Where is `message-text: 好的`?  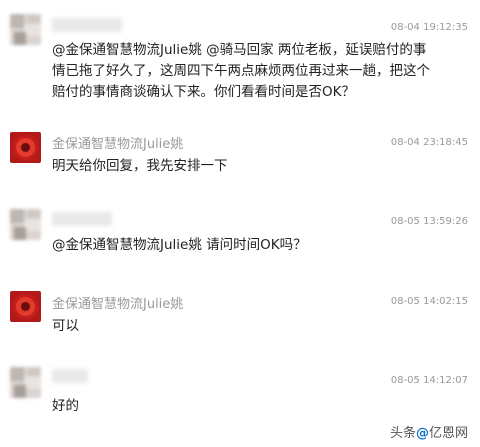
message-text: 好的 is located at coordinates (257, 406).